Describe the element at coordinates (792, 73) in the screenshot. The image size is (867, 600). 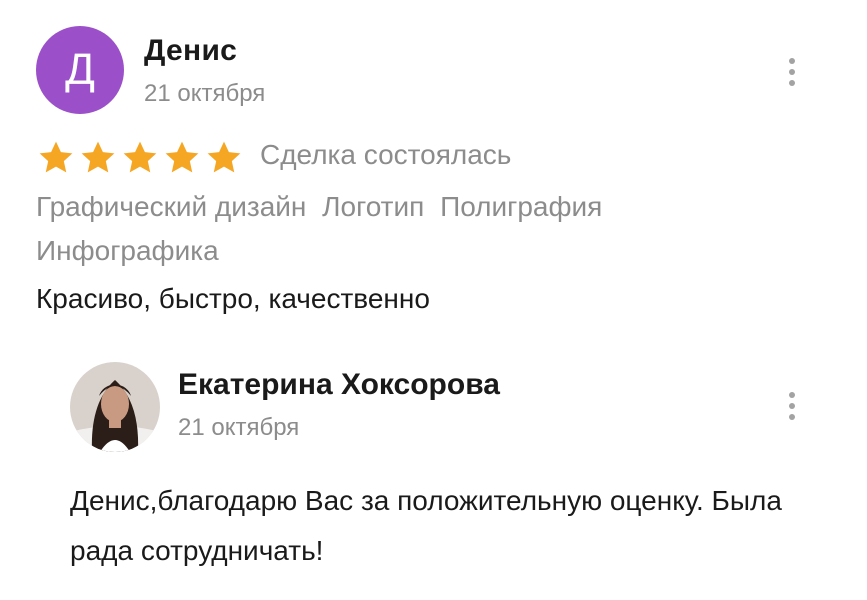
I see `review-more-options-icon` at that location.